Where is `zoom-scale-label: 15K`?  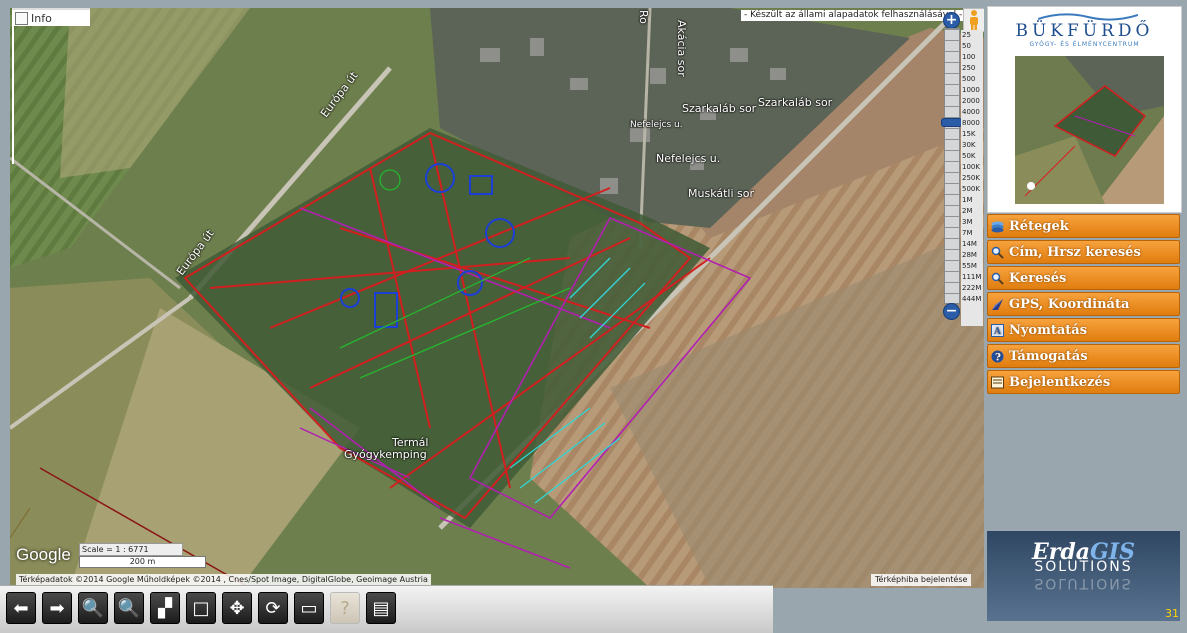
zoom-scale-label: 15K is located at coordinates (969, 134).